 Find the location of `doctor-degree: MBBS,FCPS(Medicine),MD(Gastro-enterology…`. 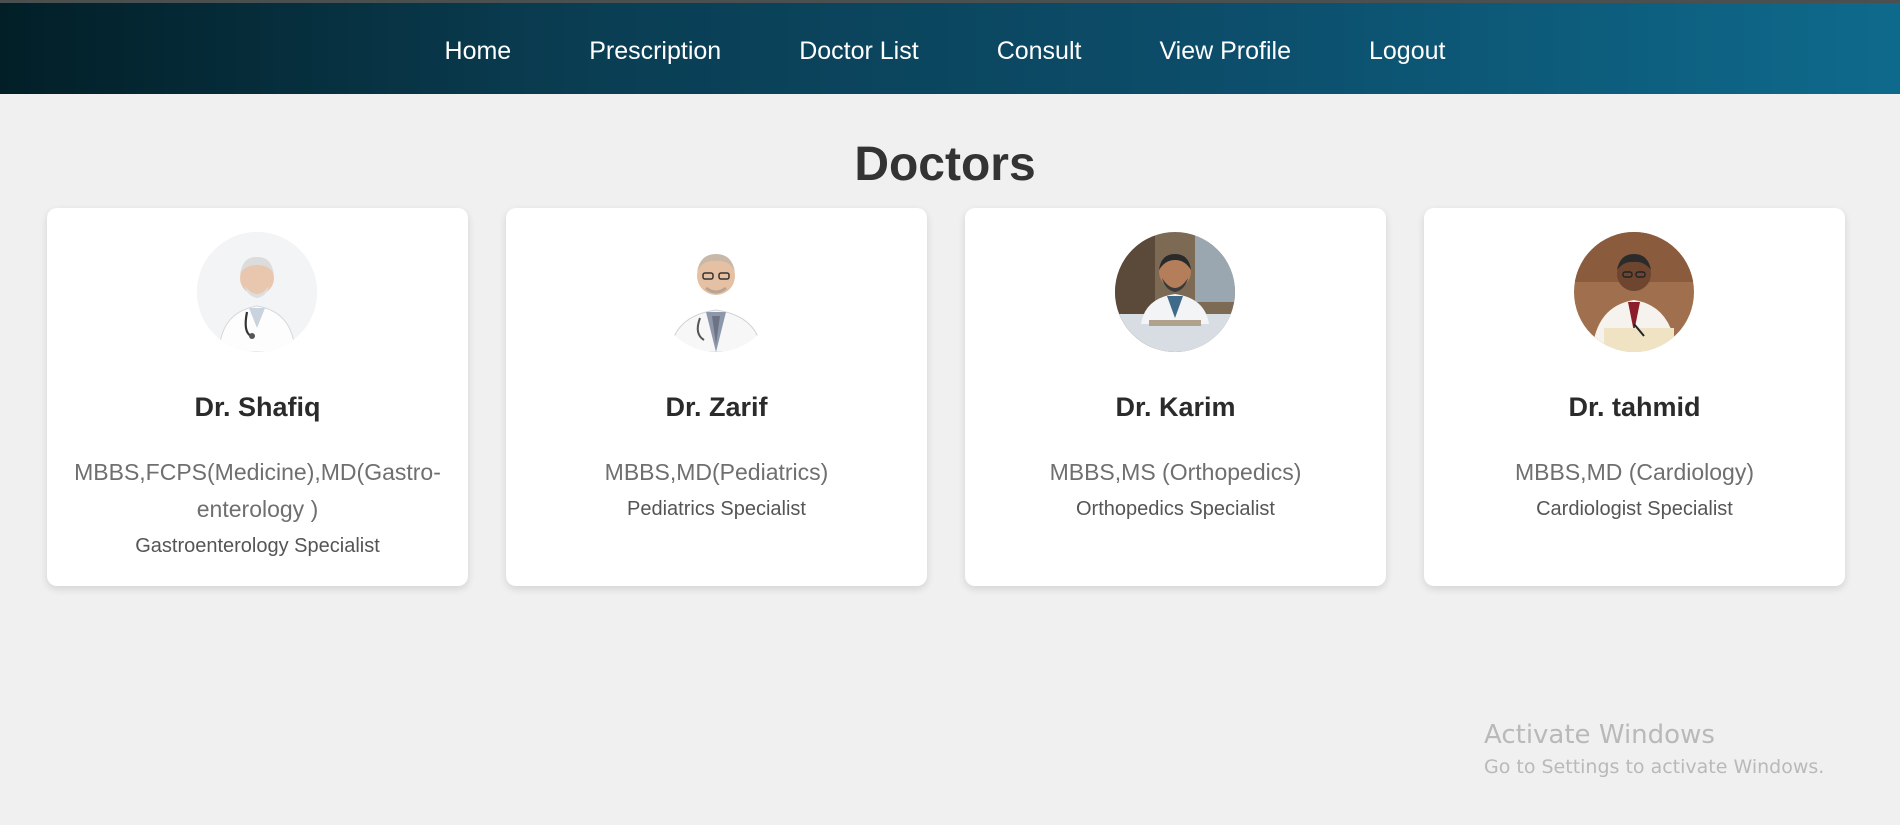

doctor-degree: MBBS,FCPS(Medicine),MD(Gastro-enterology… is located at coordinates (257, 490).